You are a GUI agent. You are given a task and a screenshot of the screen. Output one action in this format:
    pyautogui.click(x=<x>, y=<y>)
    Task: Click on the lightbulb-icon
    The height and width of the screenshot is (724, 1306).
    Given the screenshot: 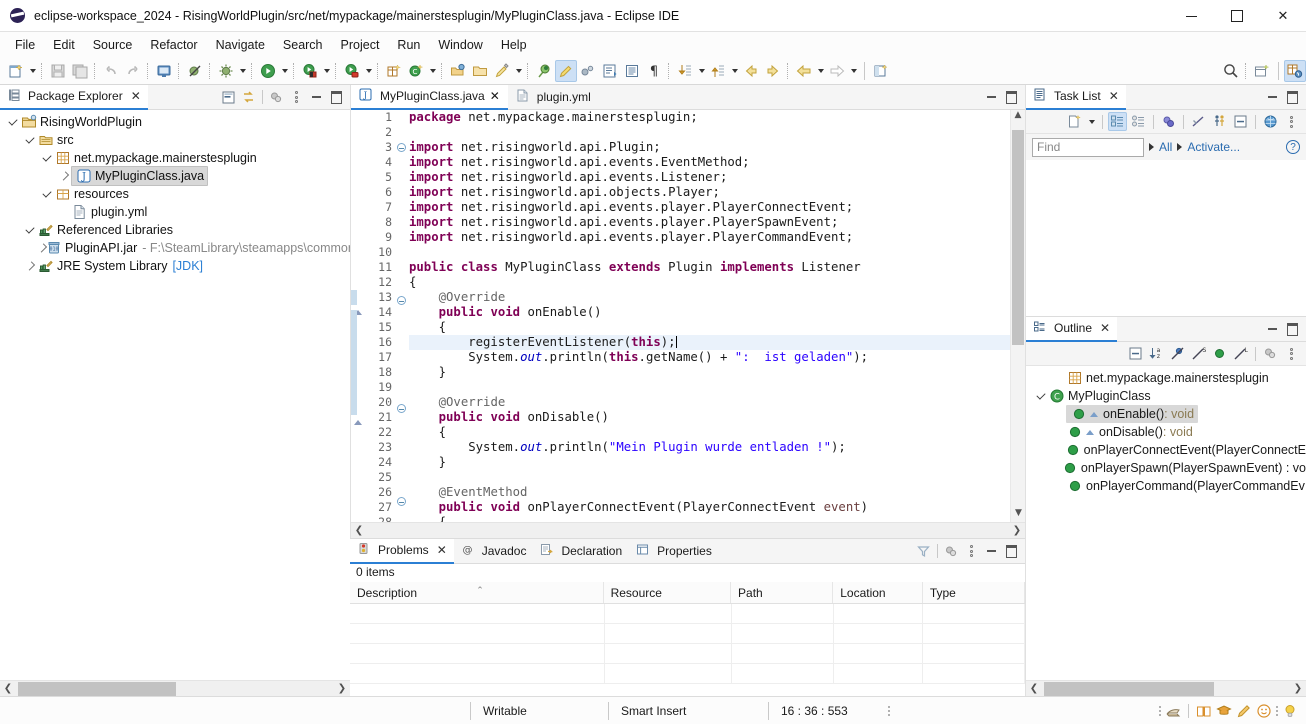 What is the action you would take?
    pyautogui.click(x=1290, y=711)
    